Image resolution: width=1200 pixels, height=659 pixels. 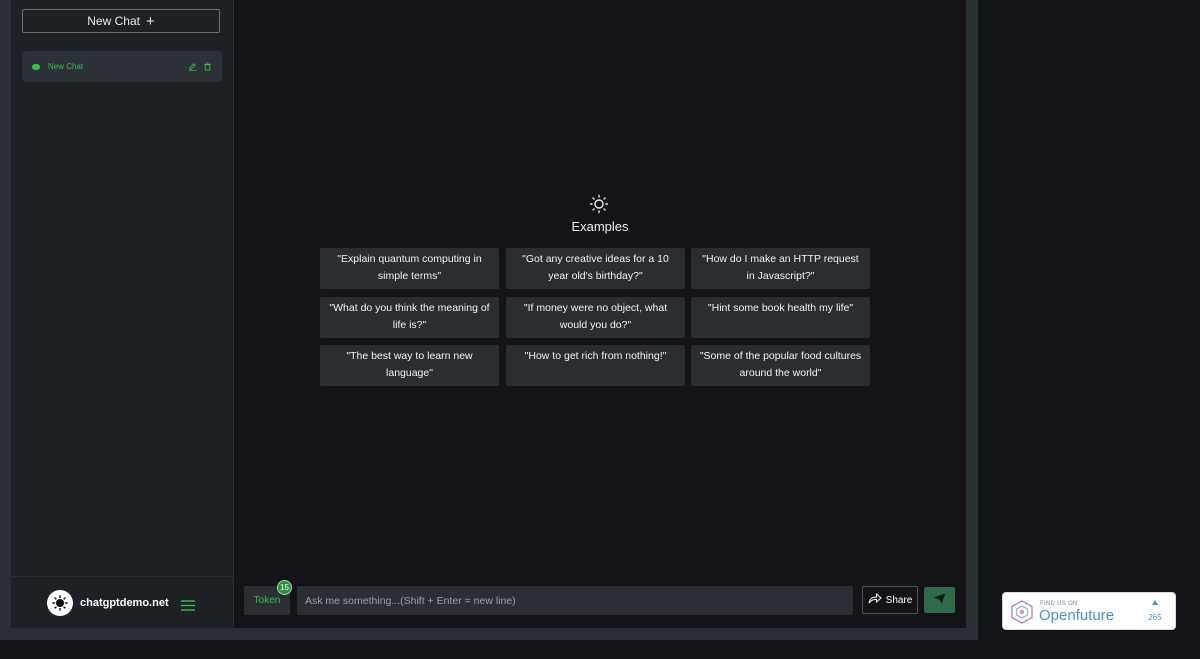 What do you see at coordinates (575, 600) in the screenshot?
I see `prompt-input` at bounding box center [575, 600].